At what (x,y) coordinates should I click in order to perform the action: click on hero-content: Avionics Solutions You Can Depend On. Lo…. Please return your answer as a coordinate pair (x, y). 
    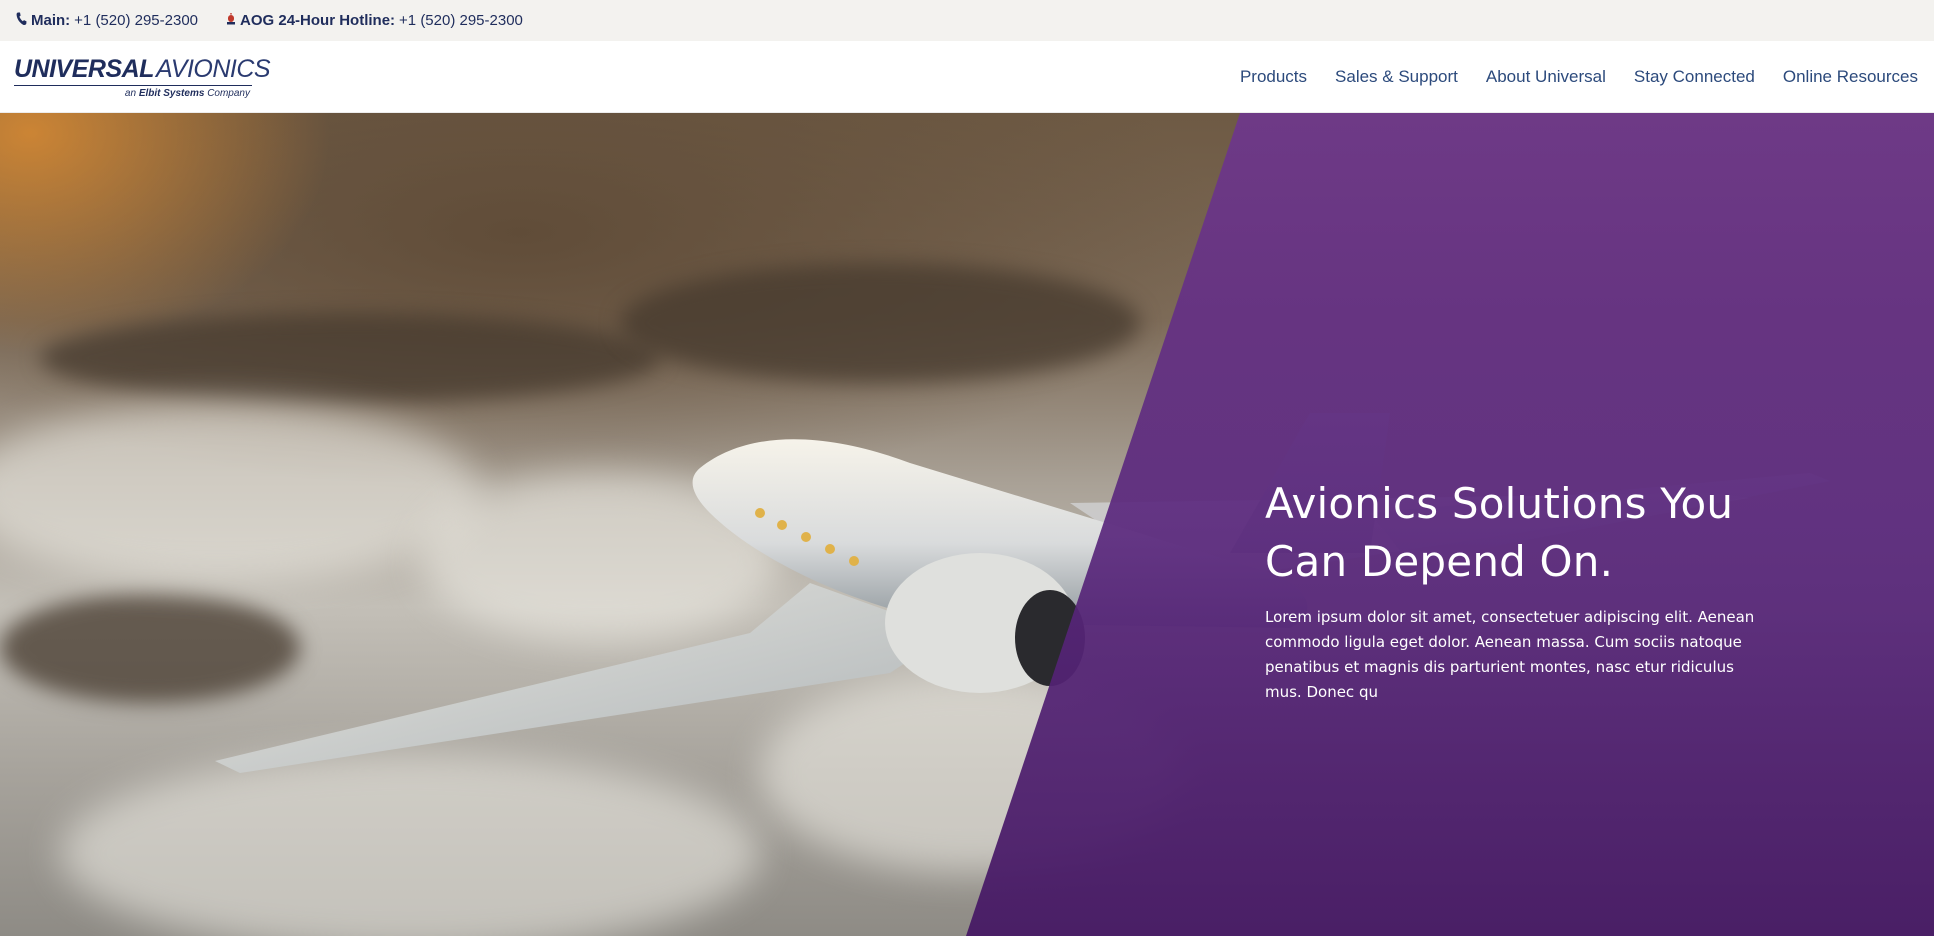
    Looking at the image, I should click on (1525, 590).